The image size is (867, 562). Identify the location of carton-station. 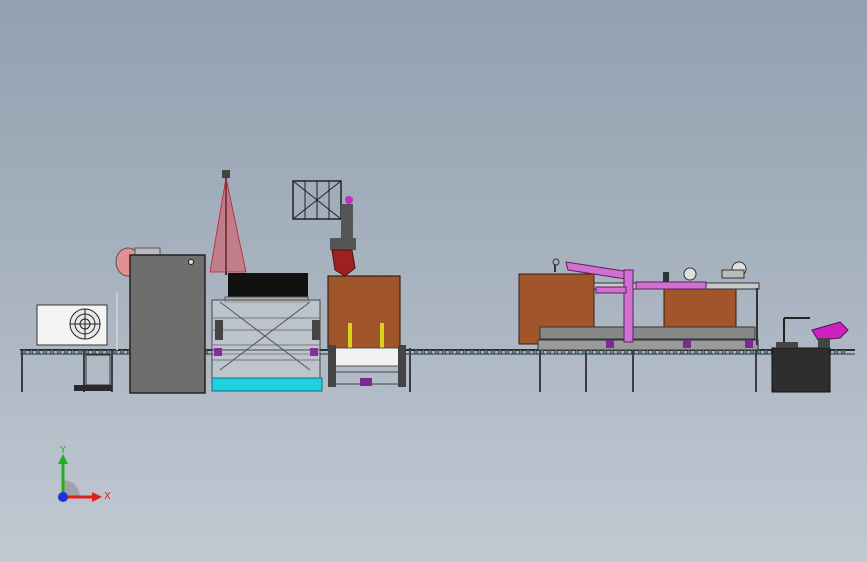
(369, 333).